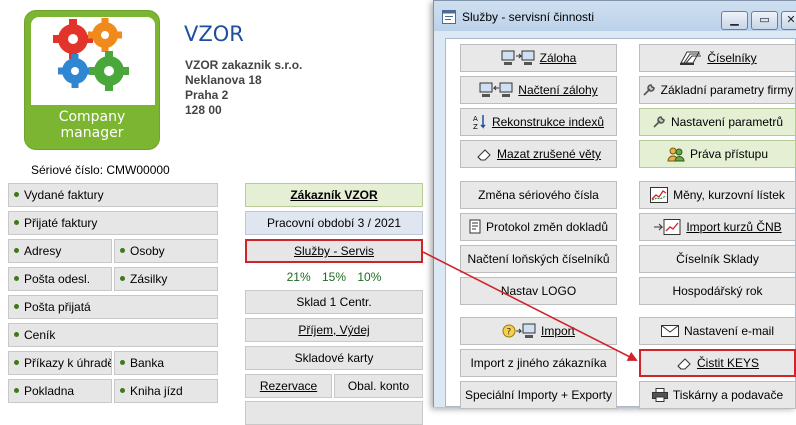 The height and width of the screenshot is (425, 796). I want to click on import-label: Import, so click(557, 331).